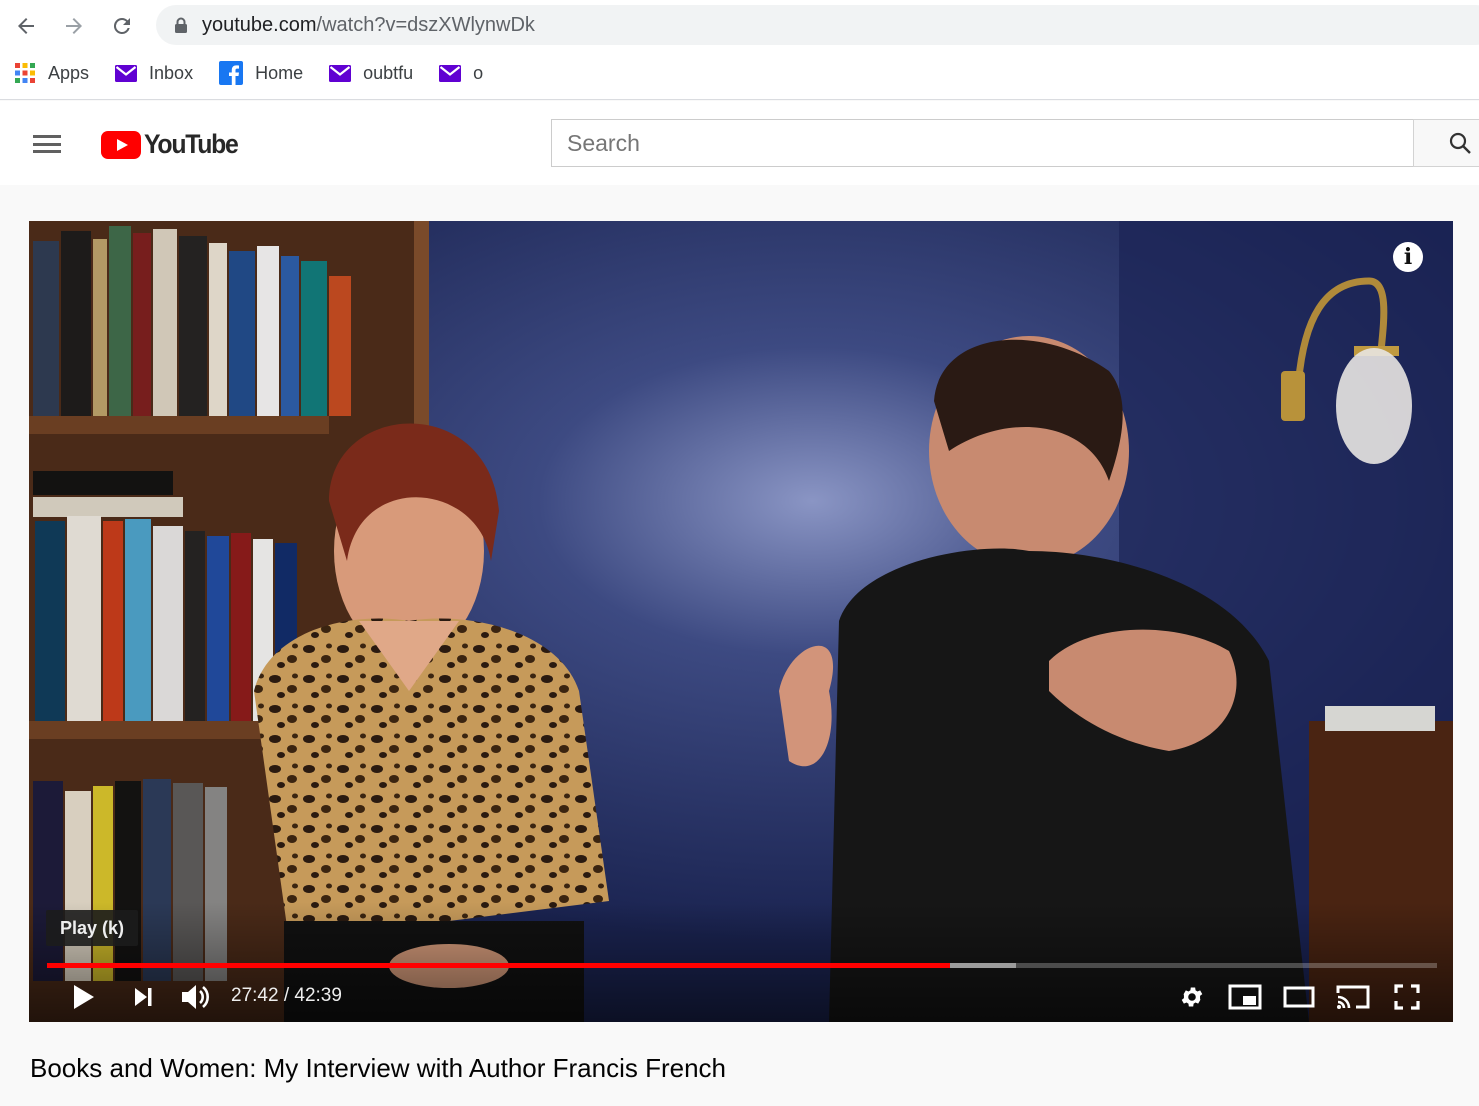  I want to click on bookmark-home: Home, so click(261, 73).